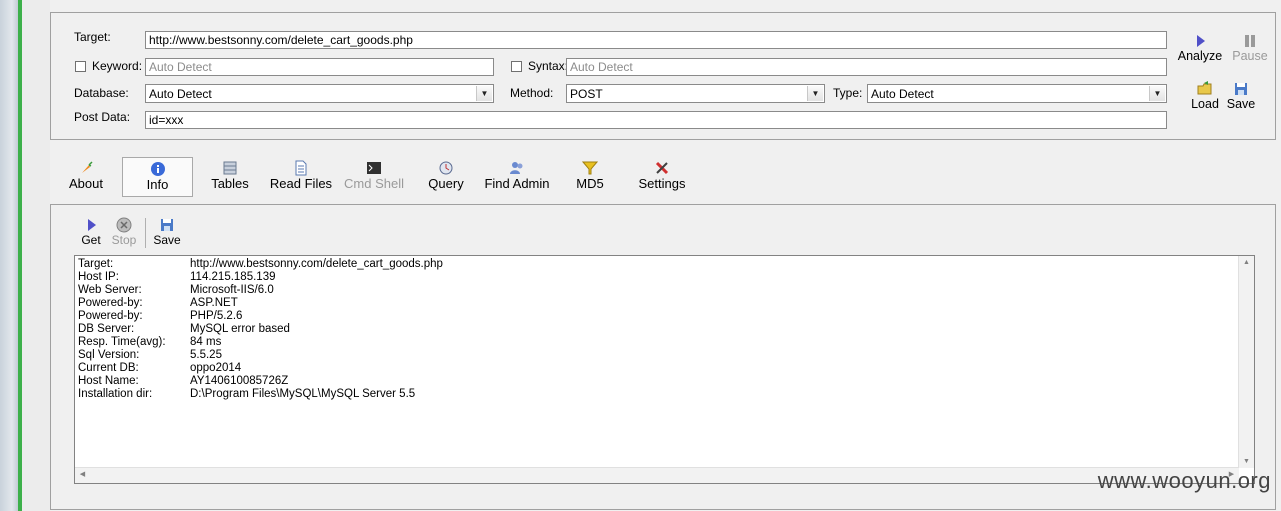  Describe the element at coordinates (86, 175) in the screenshot. I see `tab-about: About` at that location.